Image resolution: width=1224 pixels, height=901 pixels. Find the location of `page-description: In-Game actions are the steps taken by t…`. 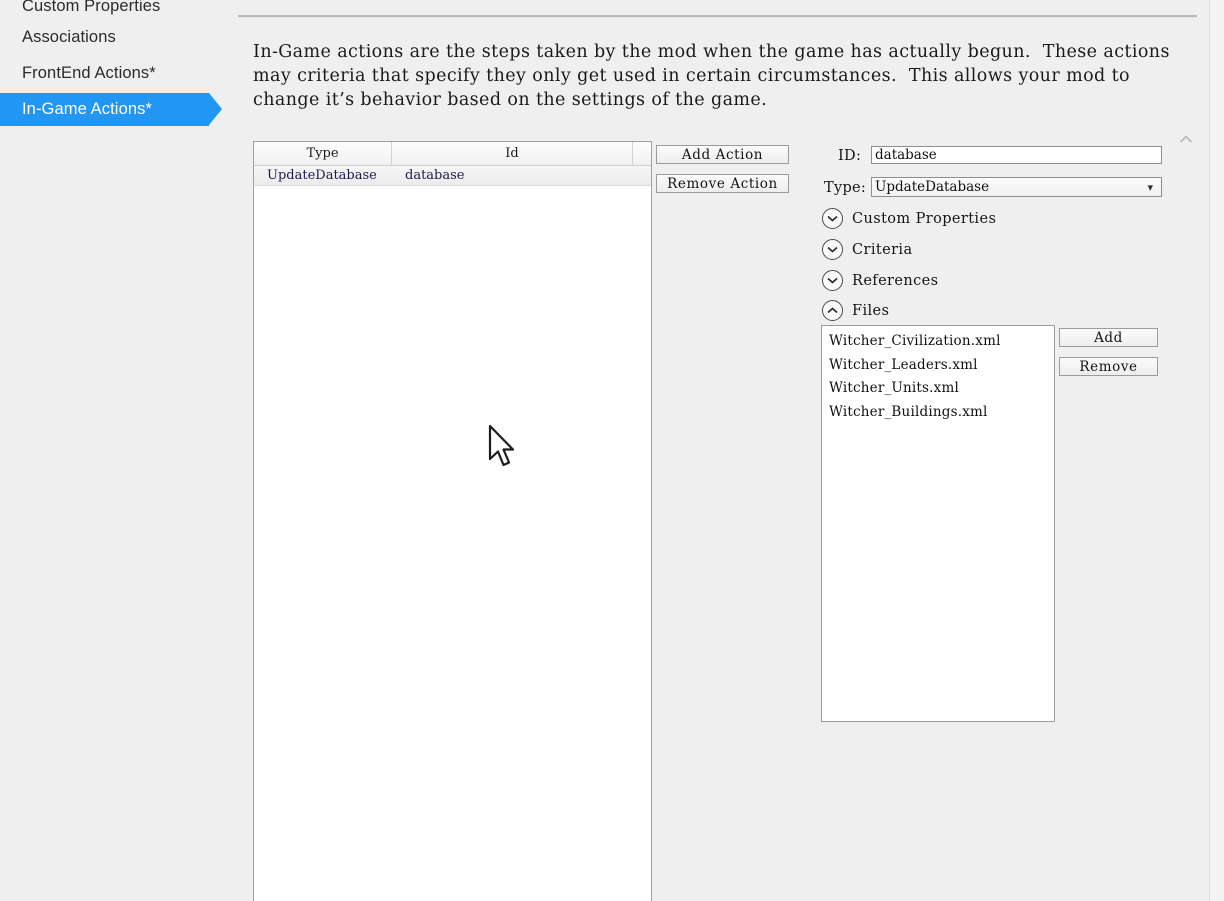

page-description: In-Game actions are the steps taken by t… is located at coordinates (714, 76).